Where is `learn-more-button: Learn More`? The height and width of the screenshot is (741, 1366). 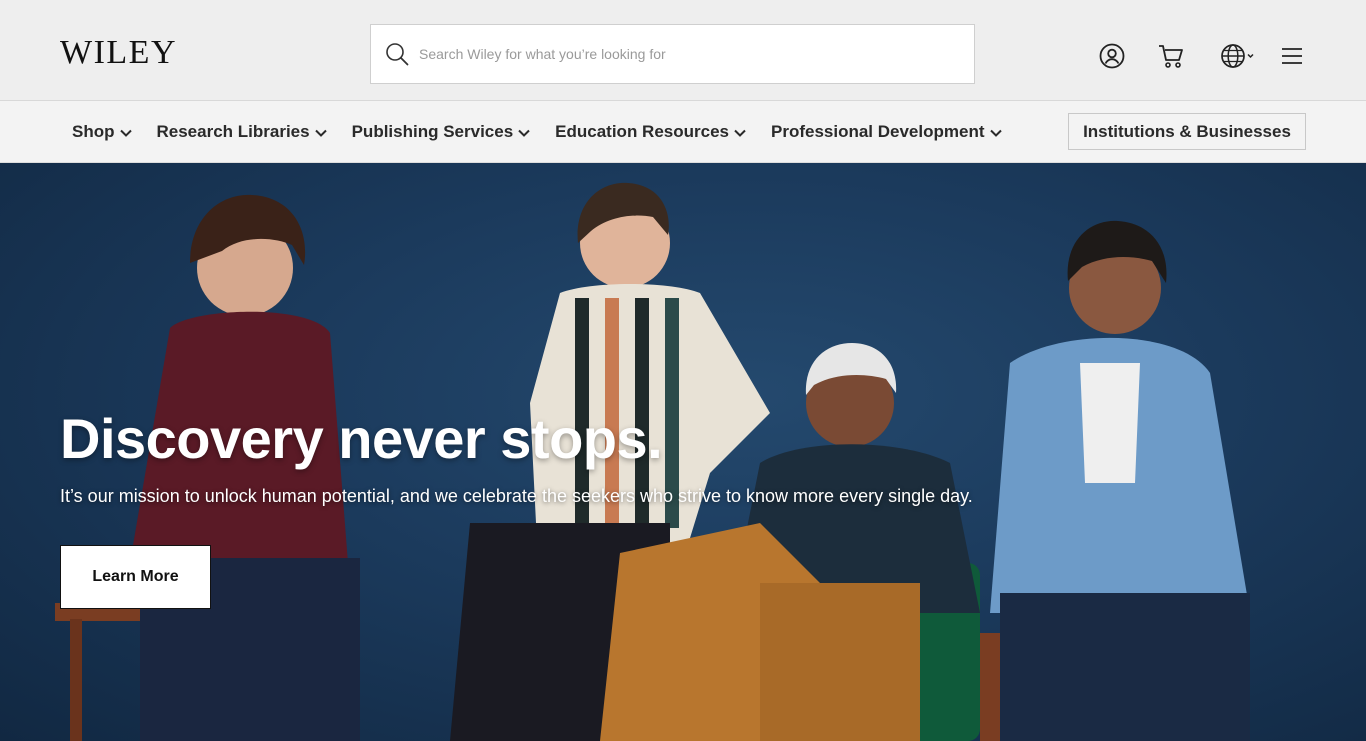 learn-more-button: Learn More is located at coordinates (135, 577).